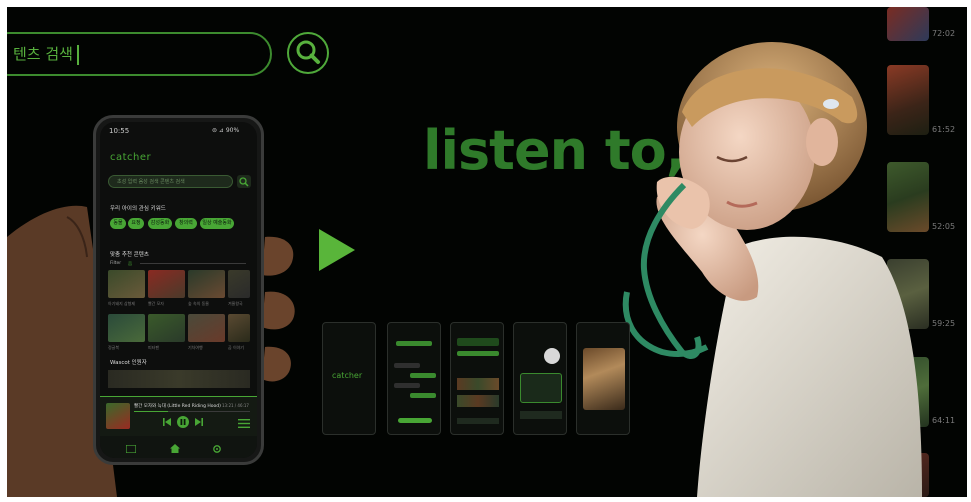  Describe the element at coordinates (235, 303) in the screenshot. I see `content-caption: 겨울왕국` at that location.